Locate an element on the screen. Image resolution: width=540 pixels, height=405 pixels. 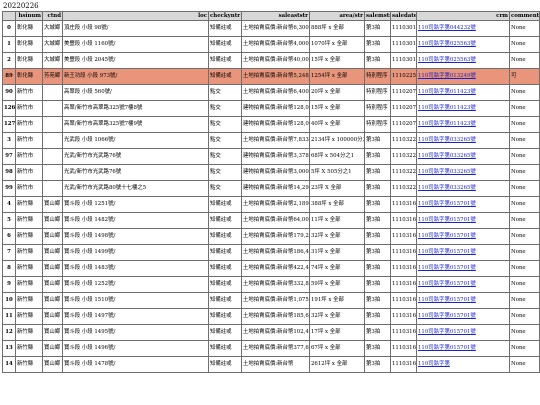
cell-area: 1070坪 x 全部 is located at coordinates (337, 44).